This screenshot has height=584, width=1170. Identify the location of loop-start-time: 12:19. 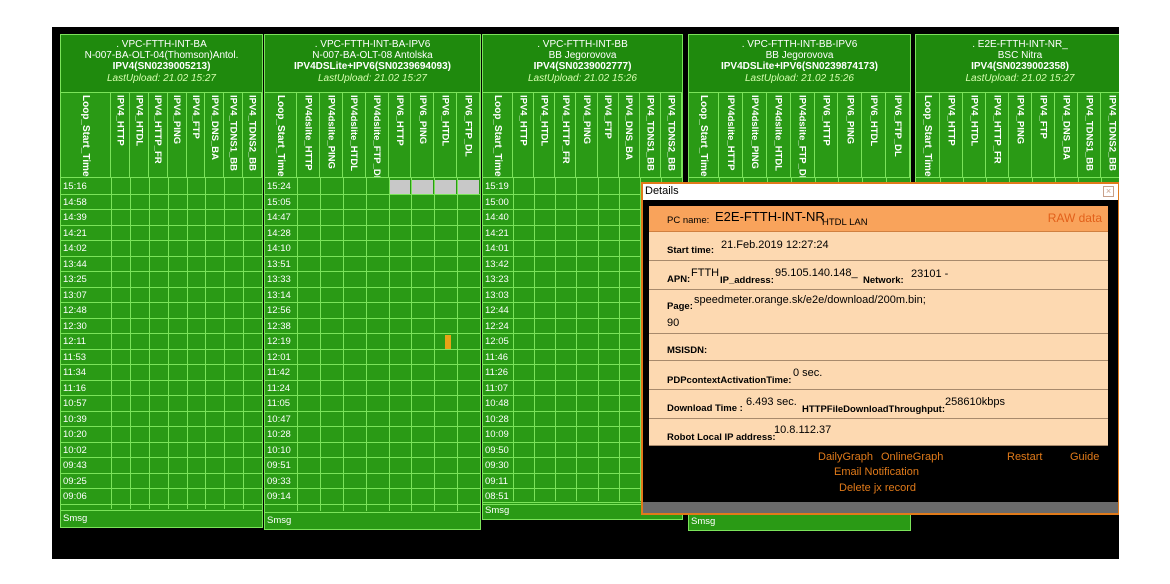
(281, 342).